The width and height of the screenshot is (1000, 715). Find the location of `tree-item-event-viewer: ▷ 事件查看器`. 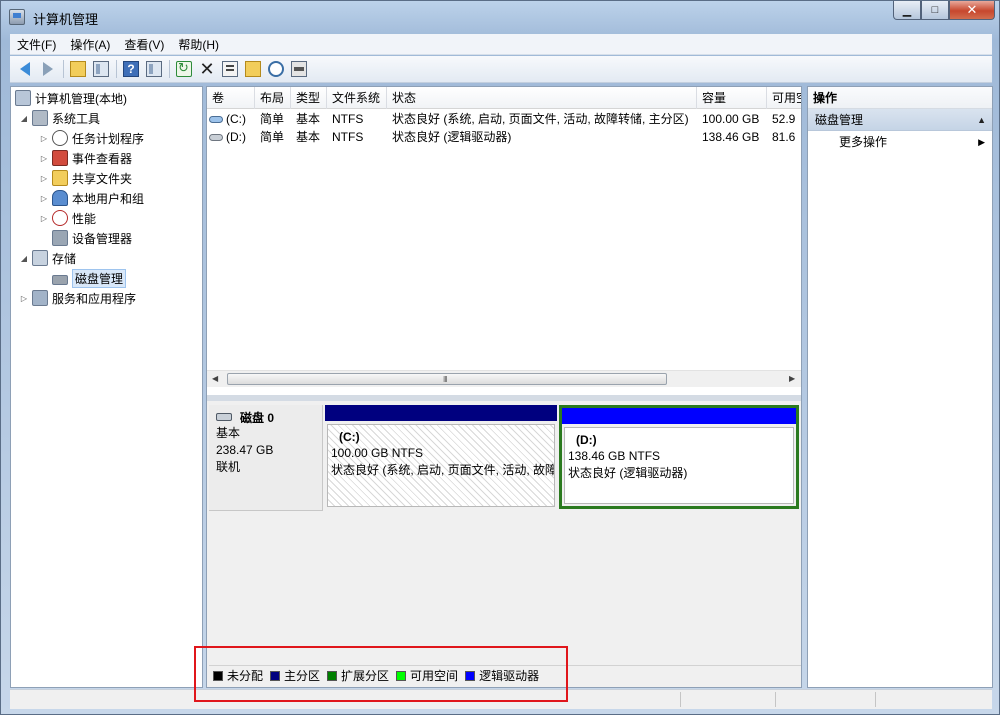

tree-item-event-viewer: ▷ 事件查看器 is located at coordinates (85, 158).